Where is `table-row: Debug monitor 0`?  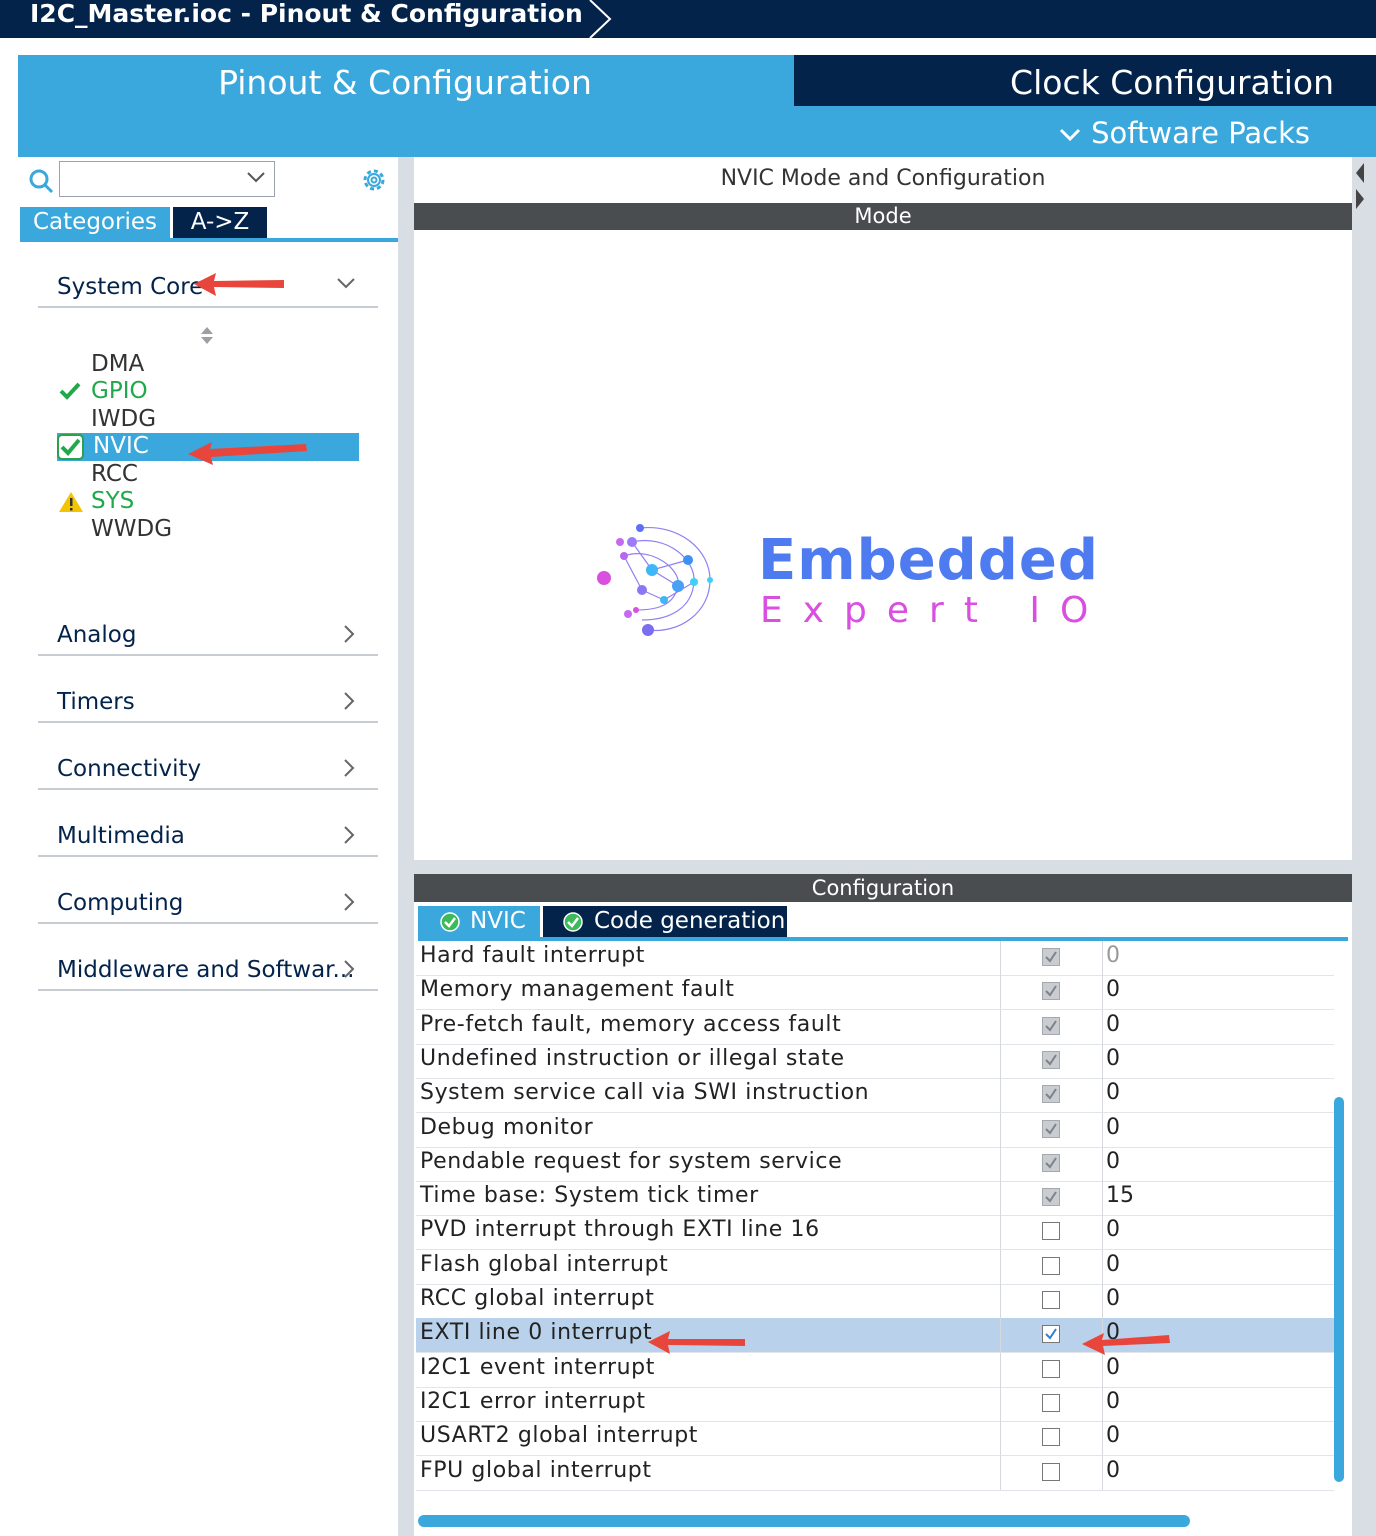 table-row: Debug monitor 0 is located at coordinates (875, 1130).